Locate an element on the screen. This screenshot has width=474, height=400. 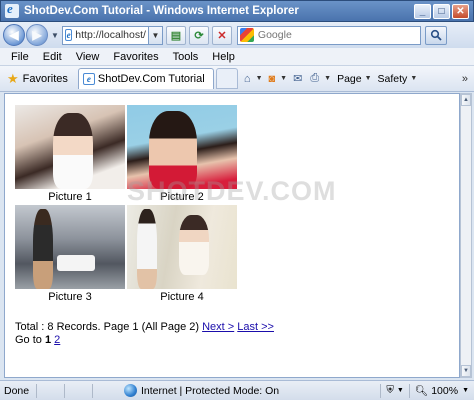
favorites-label: Favorites is located at coordinates (45, 78).